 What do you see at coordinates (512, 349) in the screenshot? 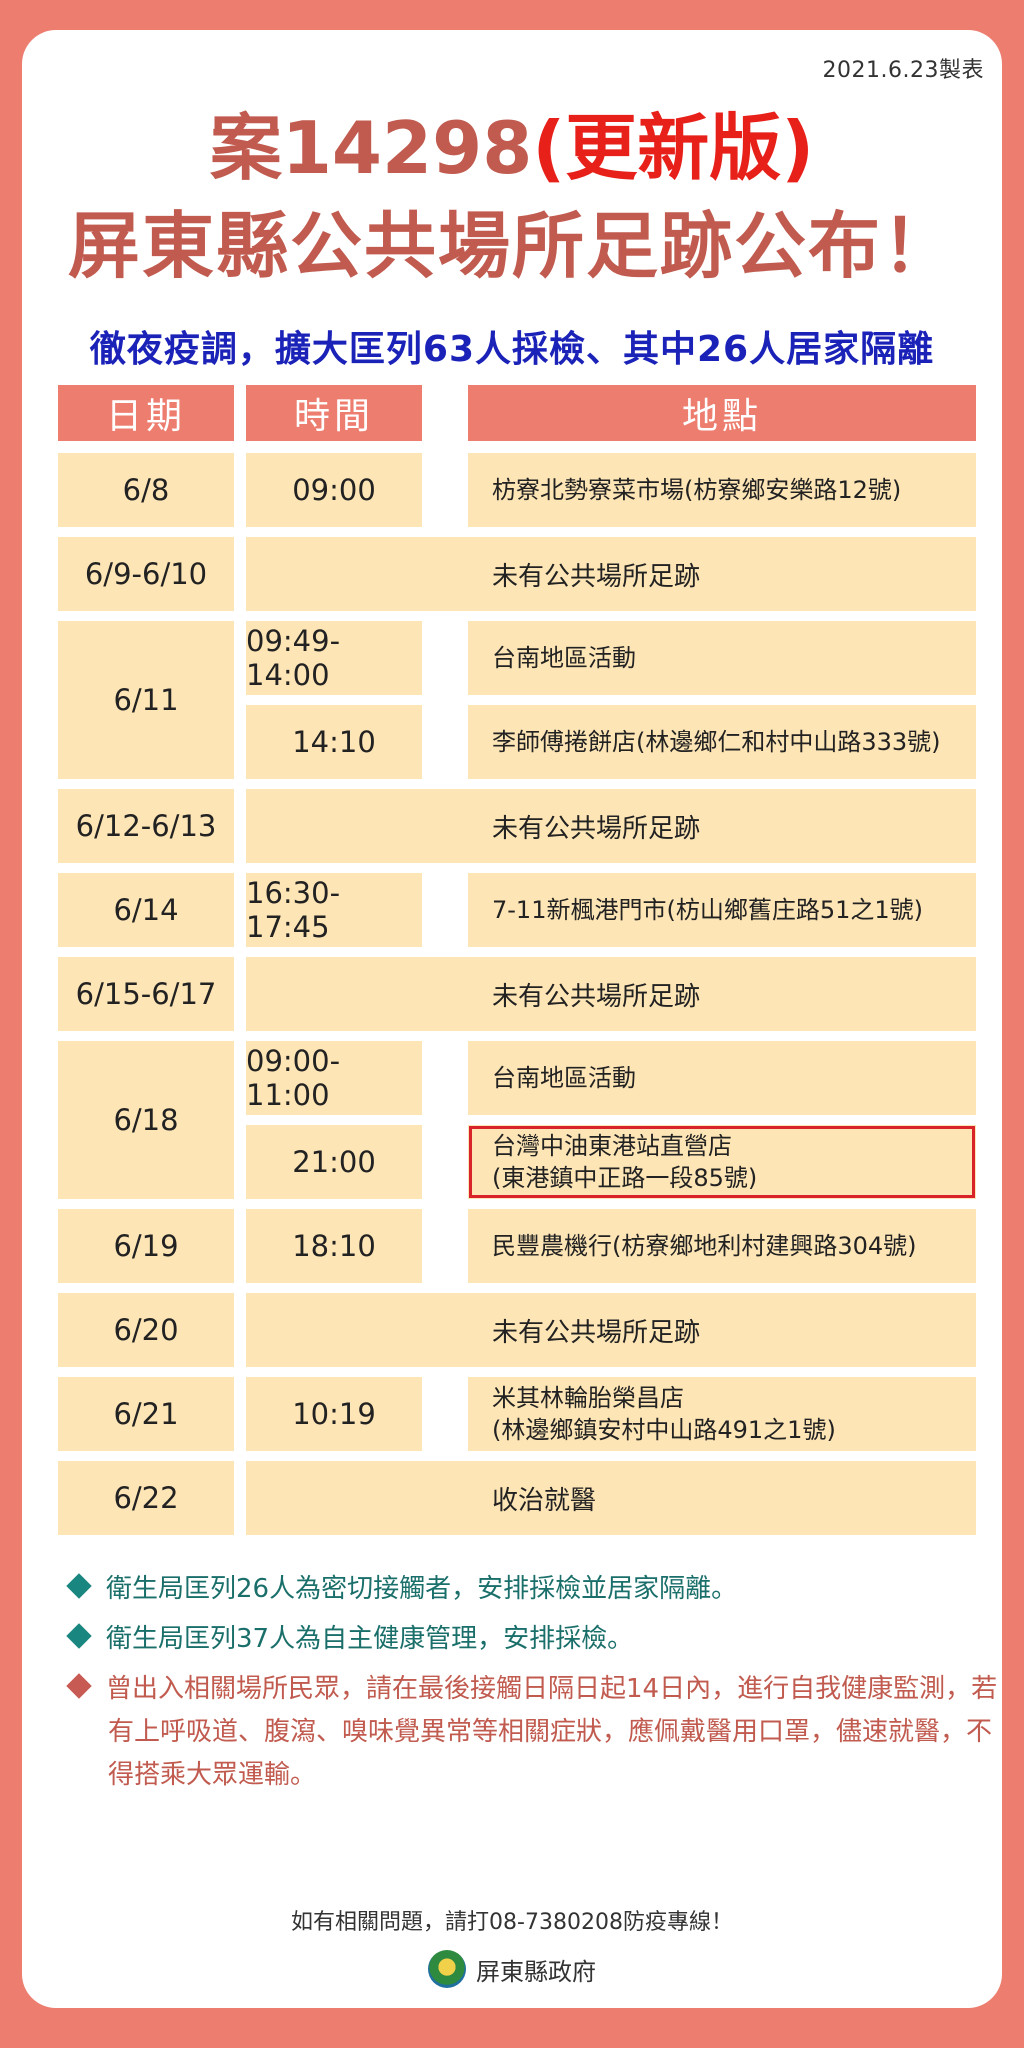
I see `subtitle: 徹夜疫調，擴大匡列63人採檢、其中26人居家隔離` at bounding box center [512, 349].